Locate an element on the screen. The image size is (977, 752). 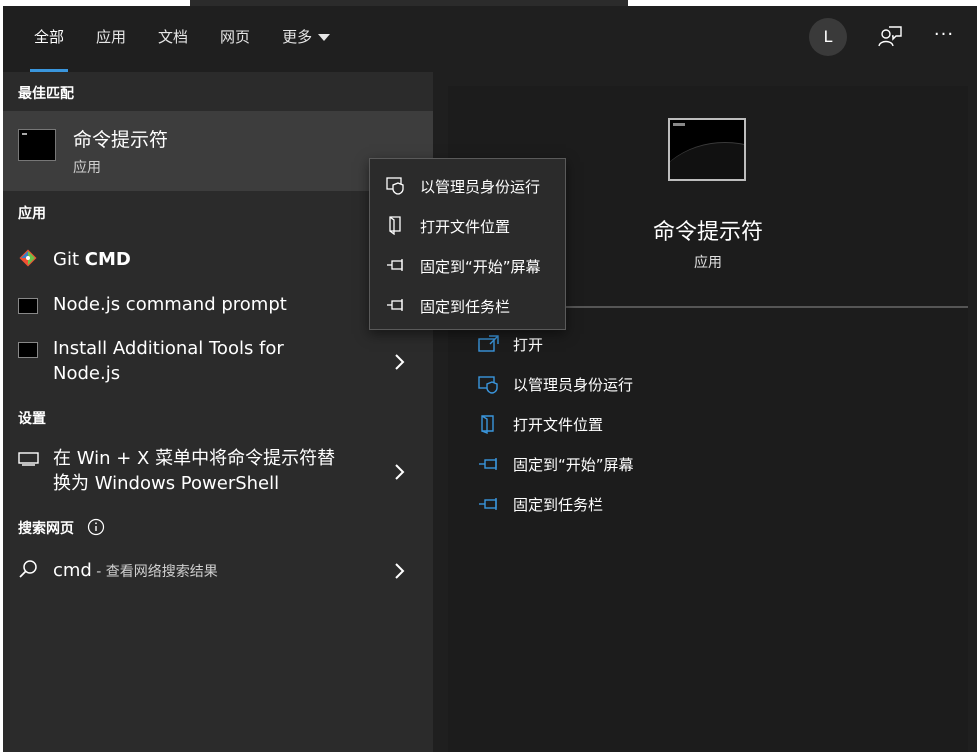
list-item-web-search: cmd - 查看网络搜索结果 is located at coordinates (218, 571).